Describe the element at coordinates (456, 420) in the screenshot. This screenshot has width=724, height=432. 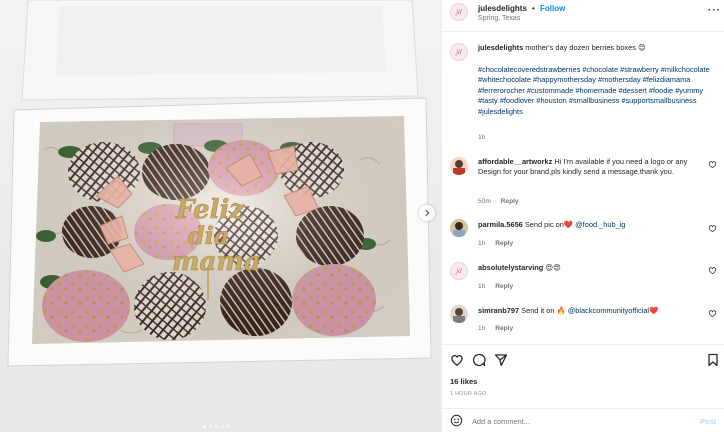
I see `emoji-picker-icon` at that location.